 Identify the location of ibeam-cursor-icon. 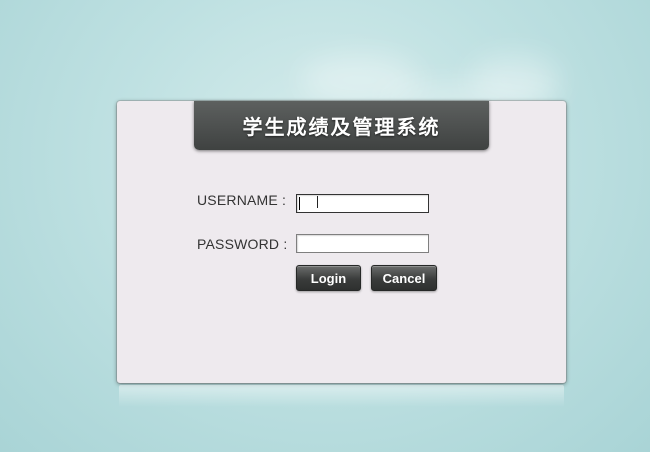
(320, 202).